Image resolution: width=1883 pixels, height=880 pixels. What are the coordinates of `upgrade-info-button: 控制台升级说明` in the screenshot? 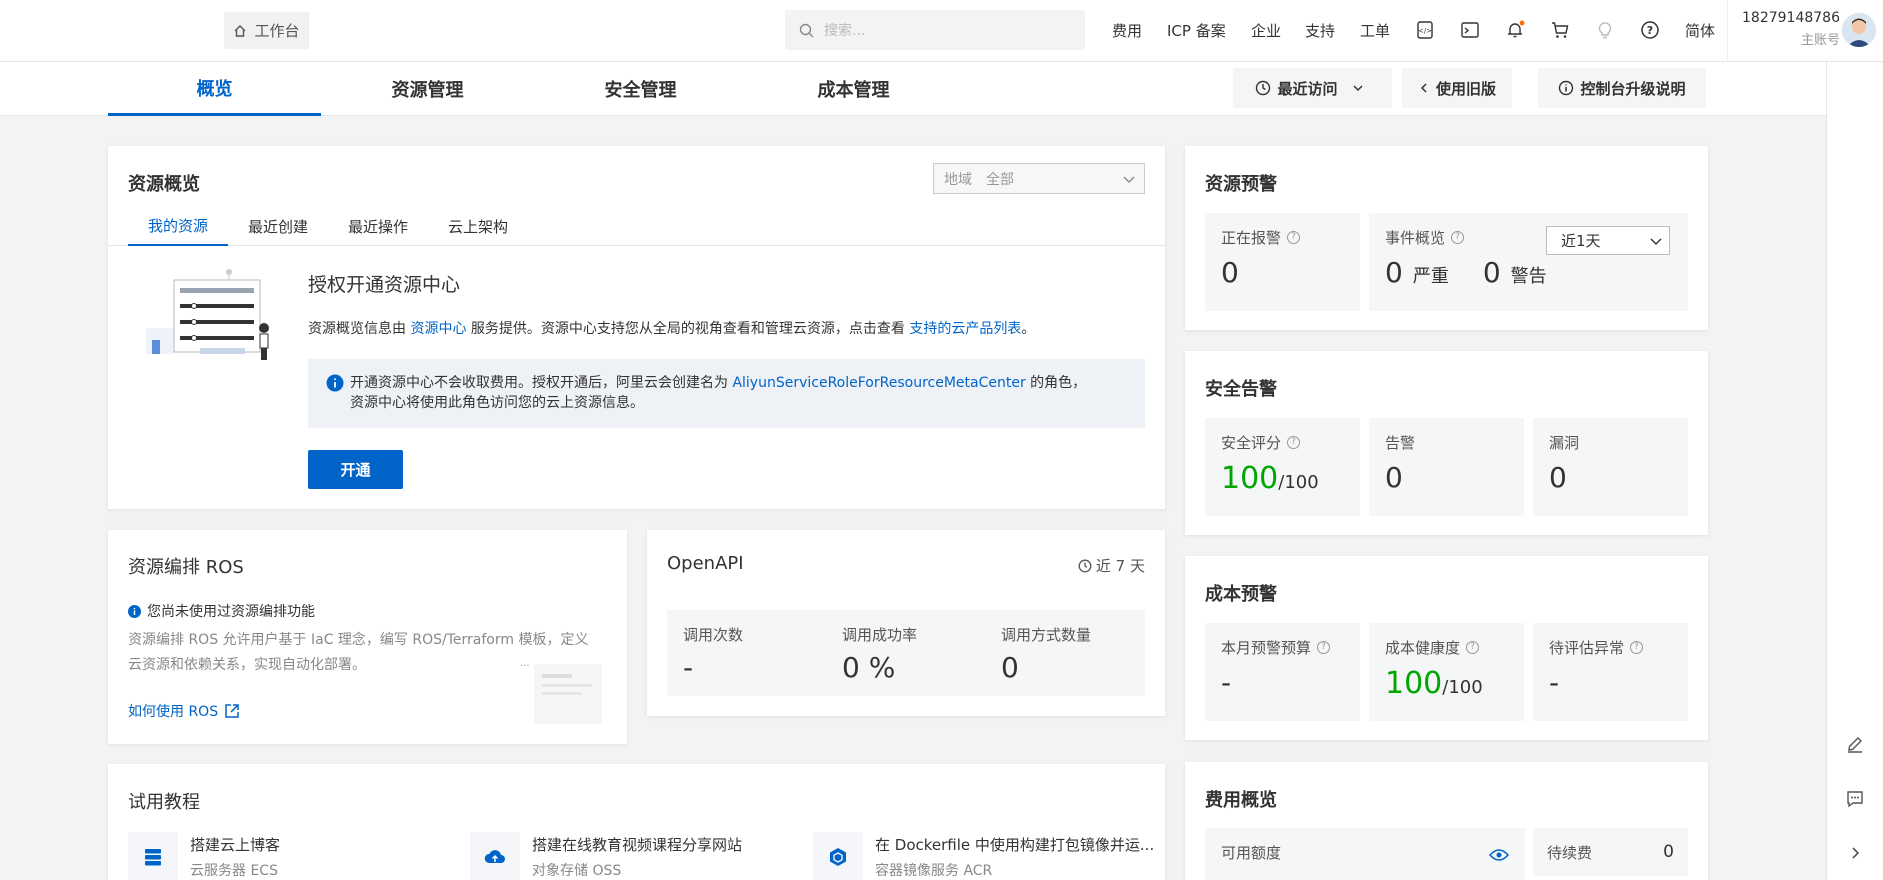 It's located at (1622, 88).